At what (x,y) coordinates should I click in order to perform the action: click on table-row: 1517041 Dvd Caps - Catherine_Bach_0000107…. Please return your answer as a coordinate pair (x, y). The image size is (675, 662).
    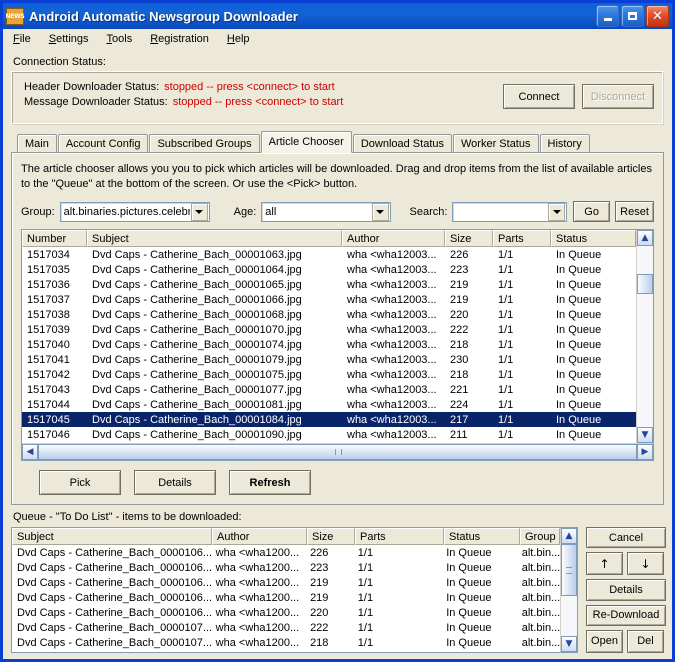
    Looking at the image, I should click on (329, 359).